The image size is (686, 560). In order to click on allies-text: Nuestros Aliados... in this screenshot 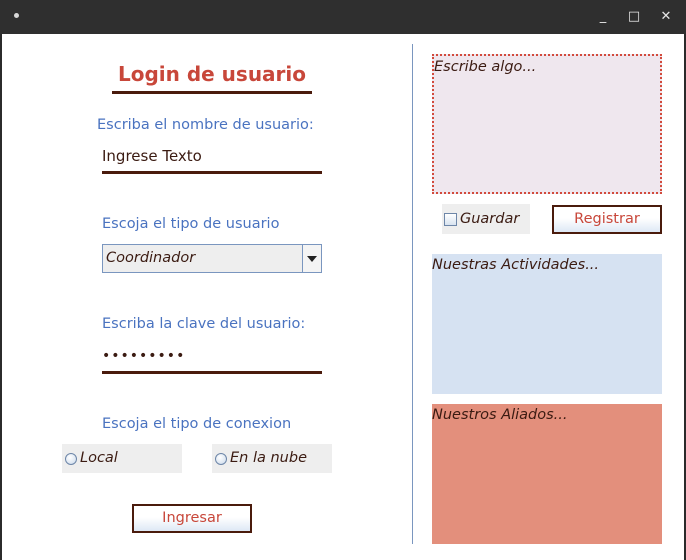, I will do `click(500, 415)`.